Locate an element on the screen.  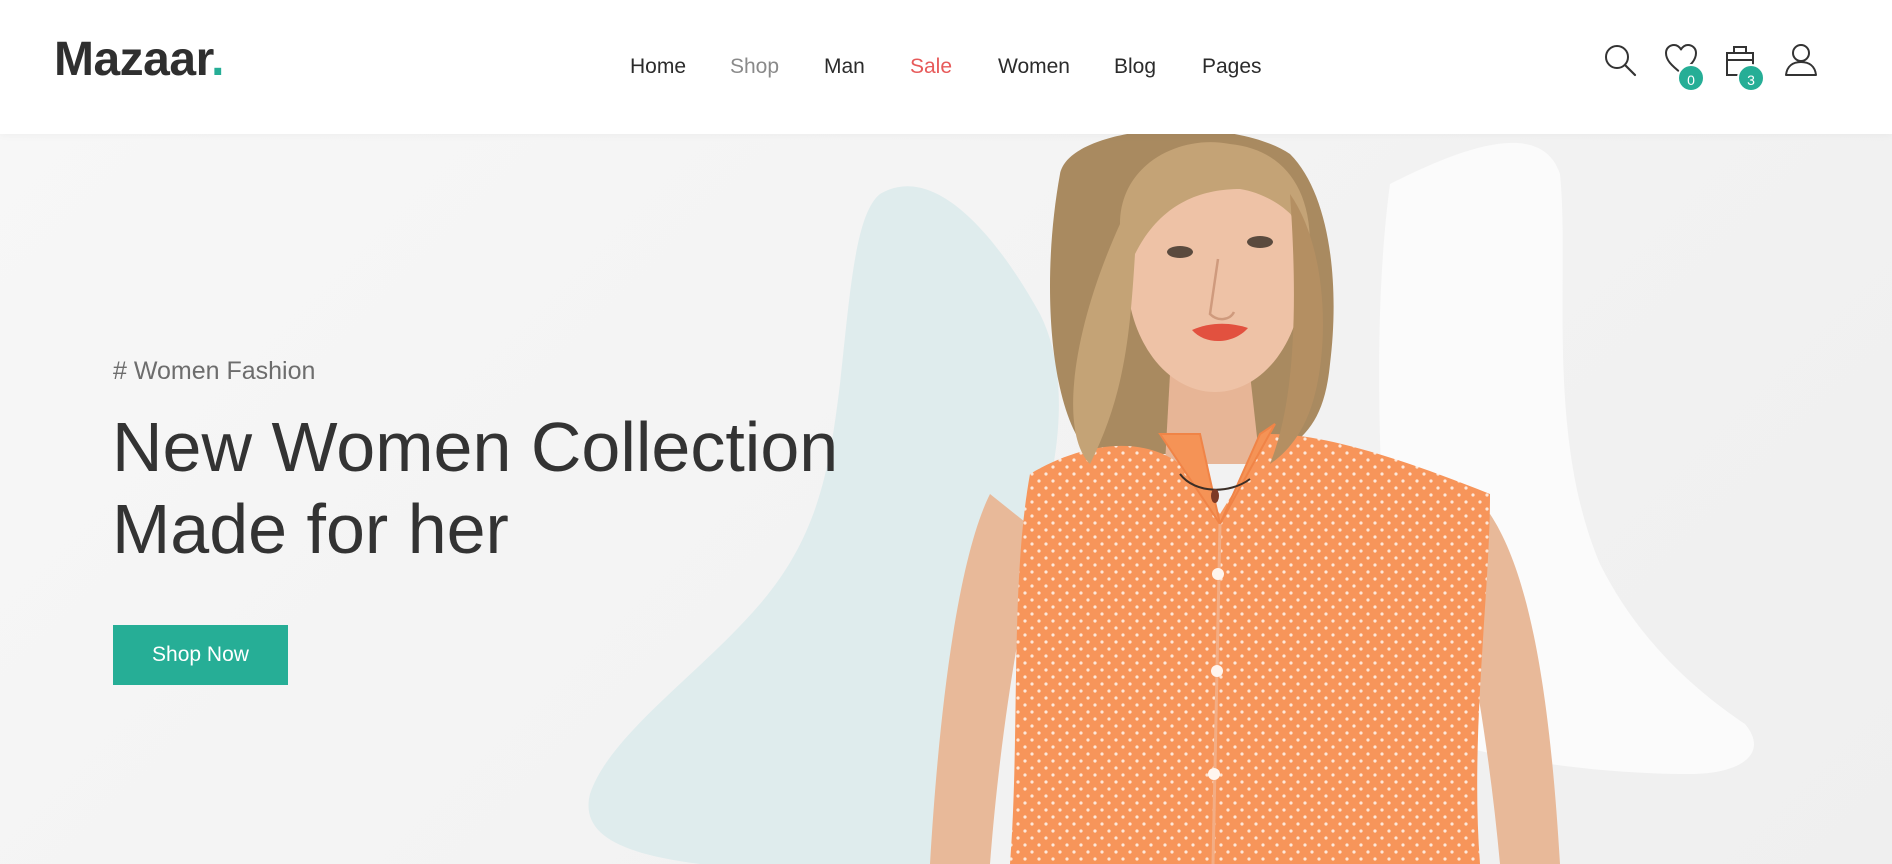
brand-logo: Mazaar. is located at coordinates (139, 60).